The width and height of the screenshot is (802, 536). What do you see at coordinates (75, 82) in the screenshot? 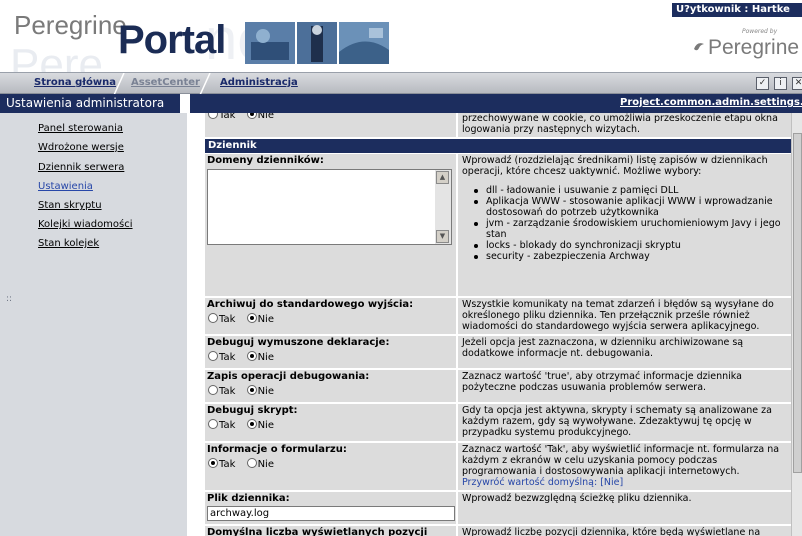
I see `tab-home: Strona główna` at bounding box center [75, 82].